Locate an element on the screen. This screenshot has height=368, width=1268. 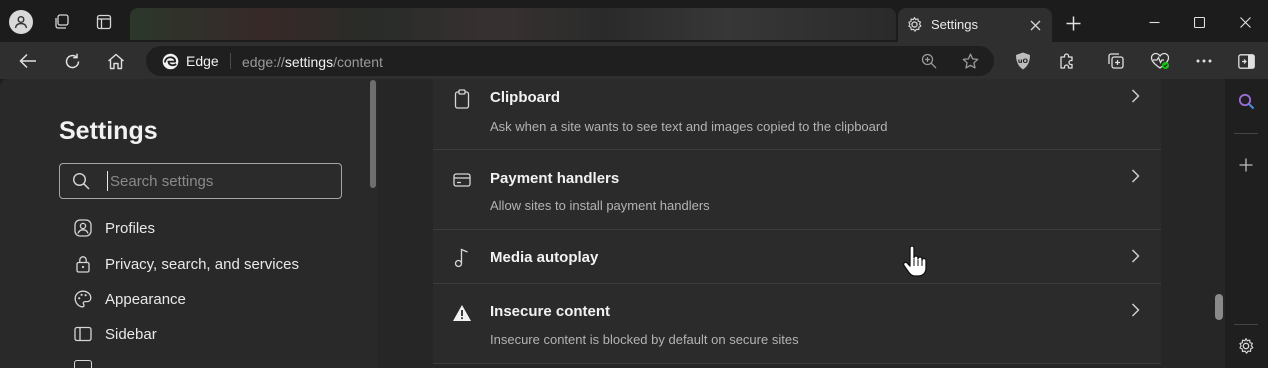
star-icon is located at coordinates (970, 61).